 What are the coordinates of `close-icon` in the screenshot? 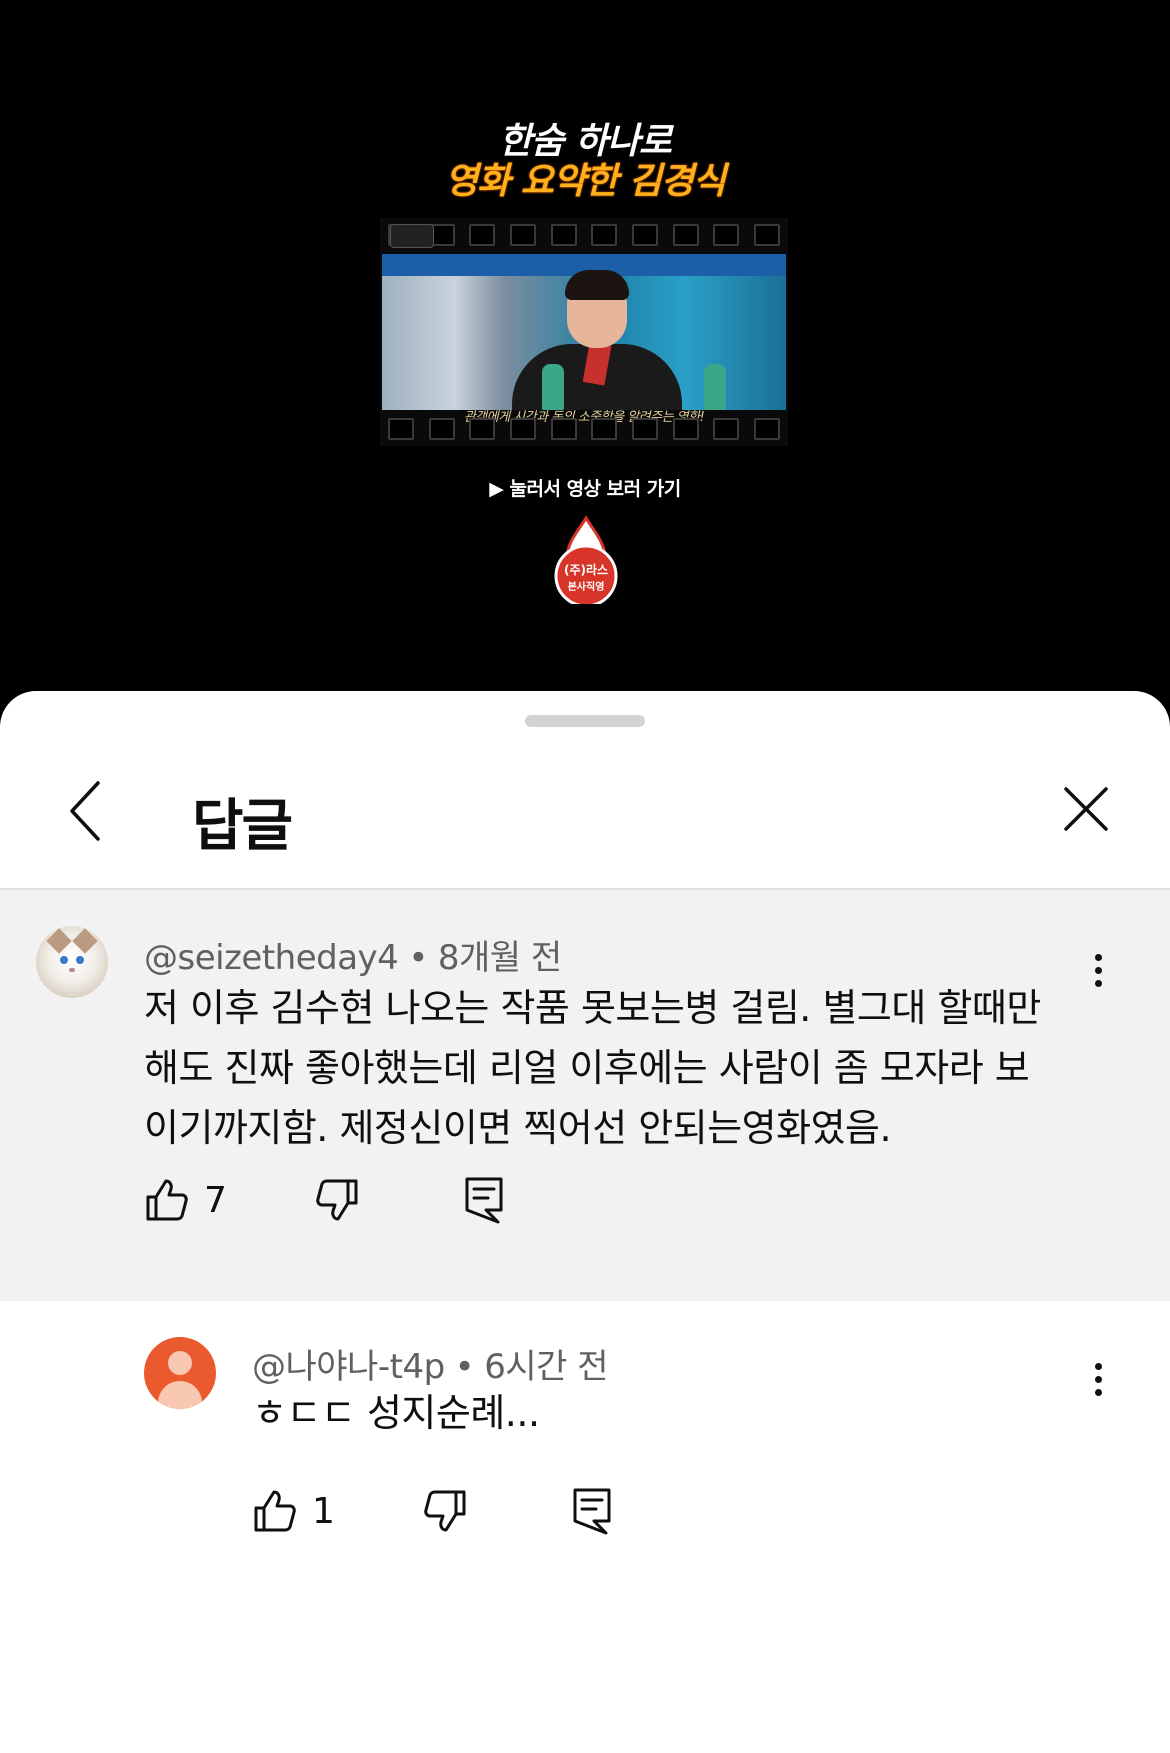 It's located at (1086, 809).